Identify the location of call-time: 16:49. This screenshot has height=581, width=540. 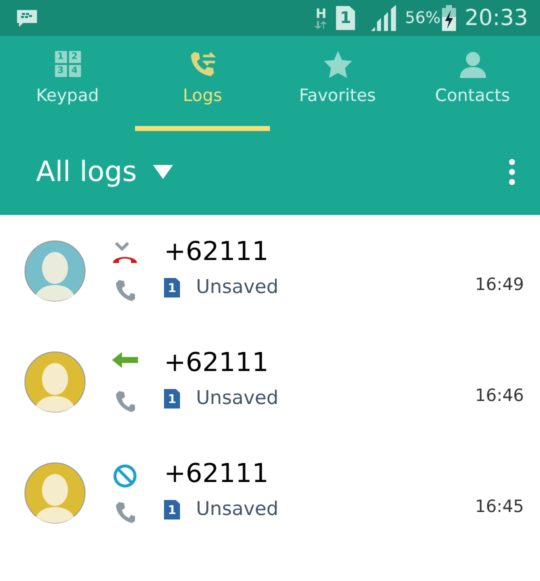
(499, 285).